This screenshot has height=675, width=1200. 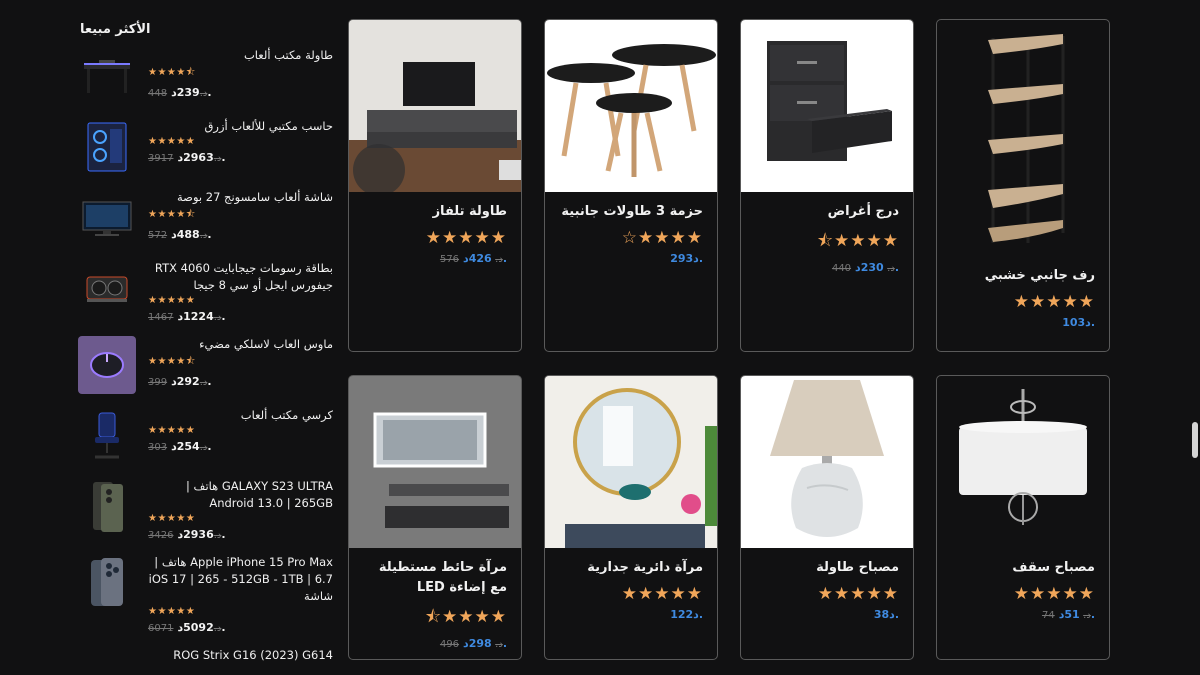 I want to click on product-title: مصباح طاولة, so click(x=827, y=568).